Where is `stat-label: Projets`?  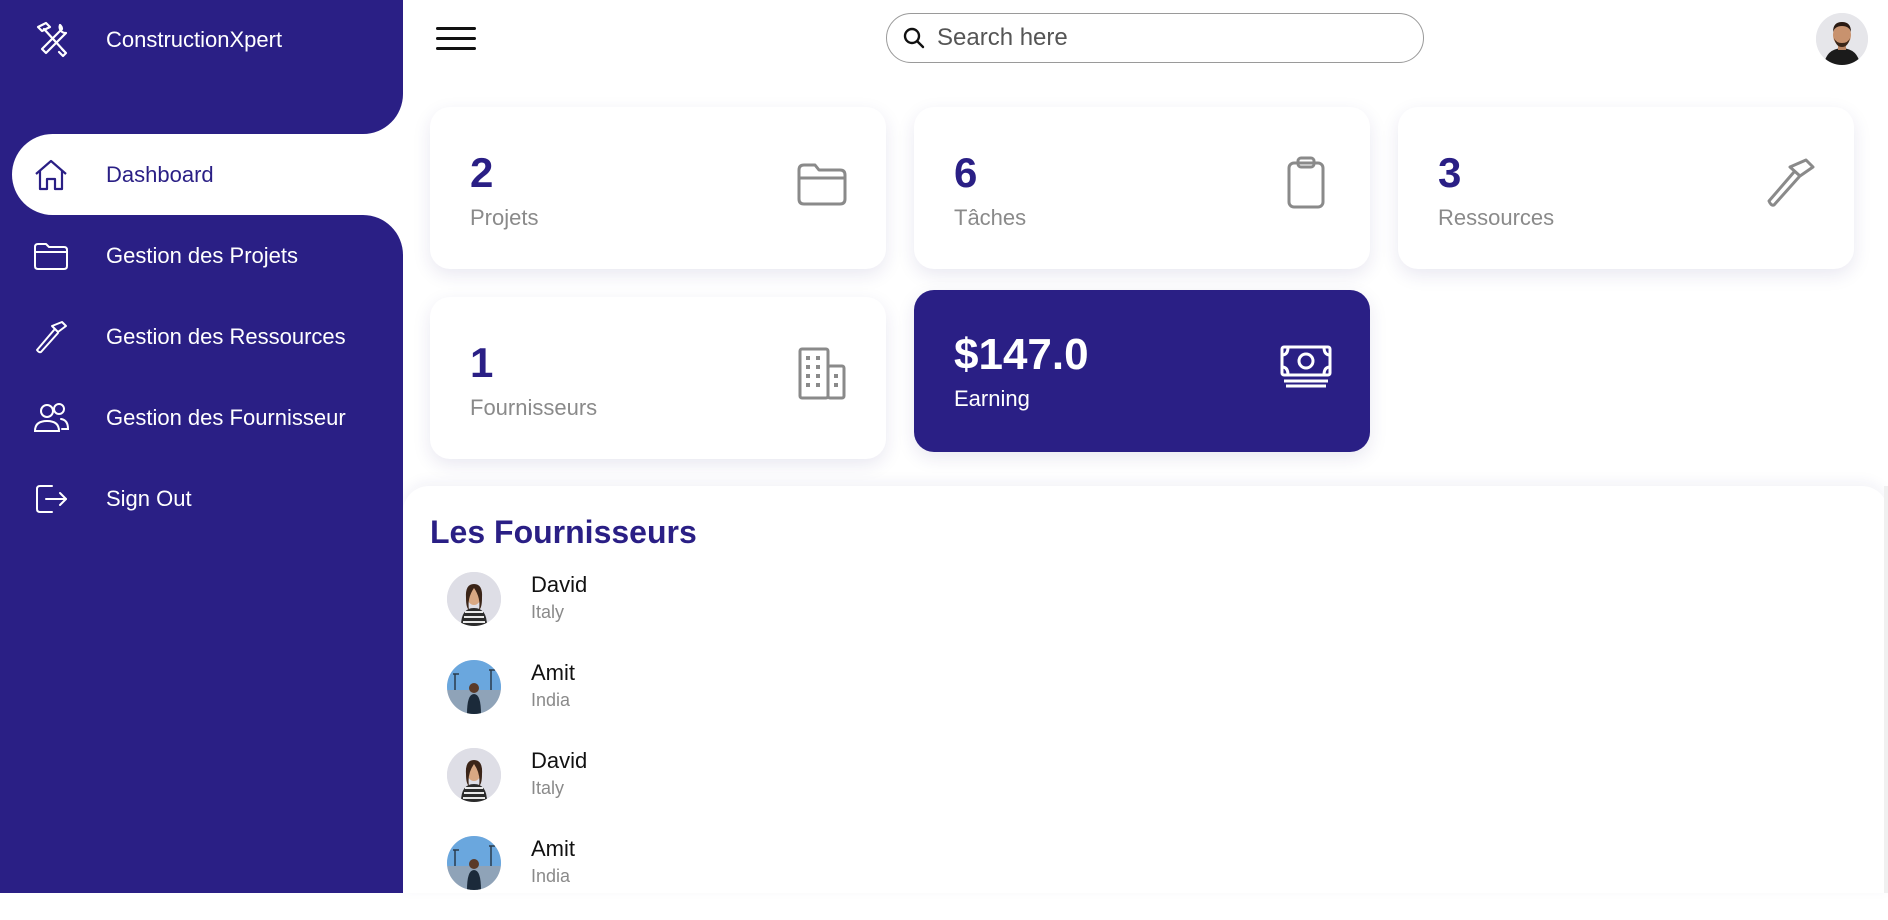
stat-label: Projets is located at coordinates (504, 217).